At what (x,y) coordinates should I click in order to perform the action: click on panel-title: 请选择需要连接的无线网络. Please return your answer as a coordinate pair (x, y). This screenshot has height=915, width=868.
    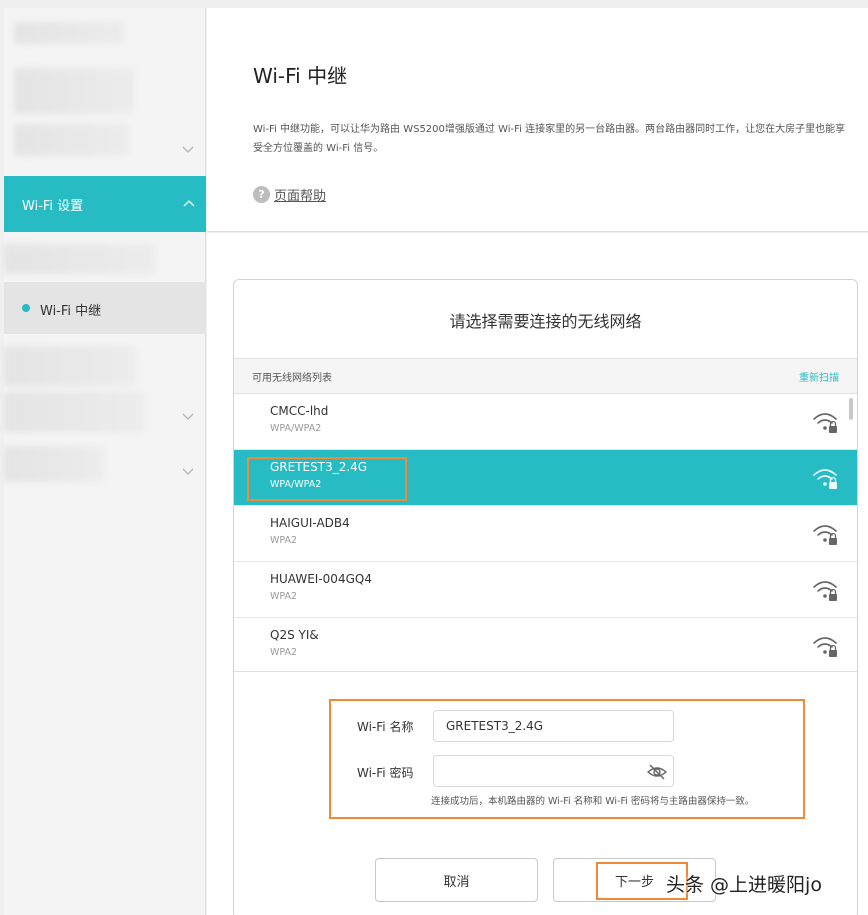
    Looking at the image, I should click on (545, 321).